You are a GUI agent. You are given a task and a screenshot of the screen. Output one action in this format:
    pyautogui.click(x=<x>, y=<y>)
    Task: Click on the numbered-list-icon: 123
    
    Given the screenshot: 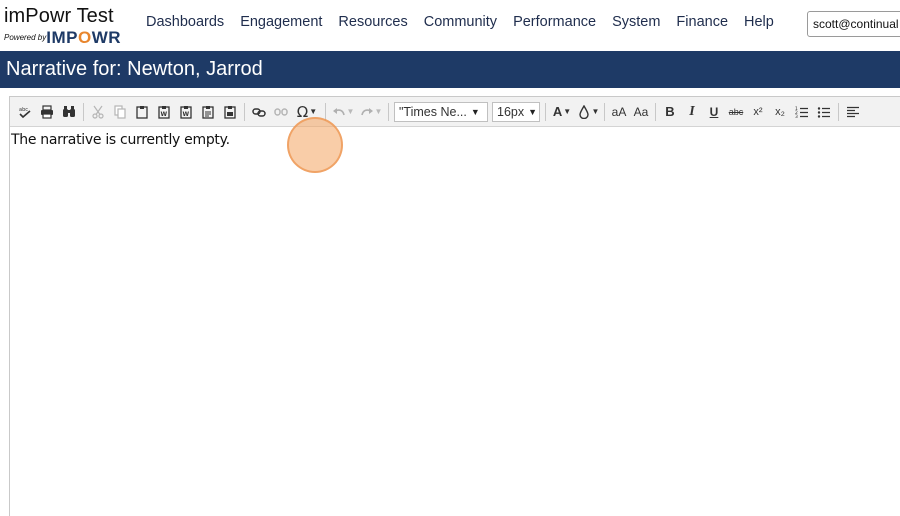 What is the action you would take?
    pyautogui.click(x=801, y=112)
    